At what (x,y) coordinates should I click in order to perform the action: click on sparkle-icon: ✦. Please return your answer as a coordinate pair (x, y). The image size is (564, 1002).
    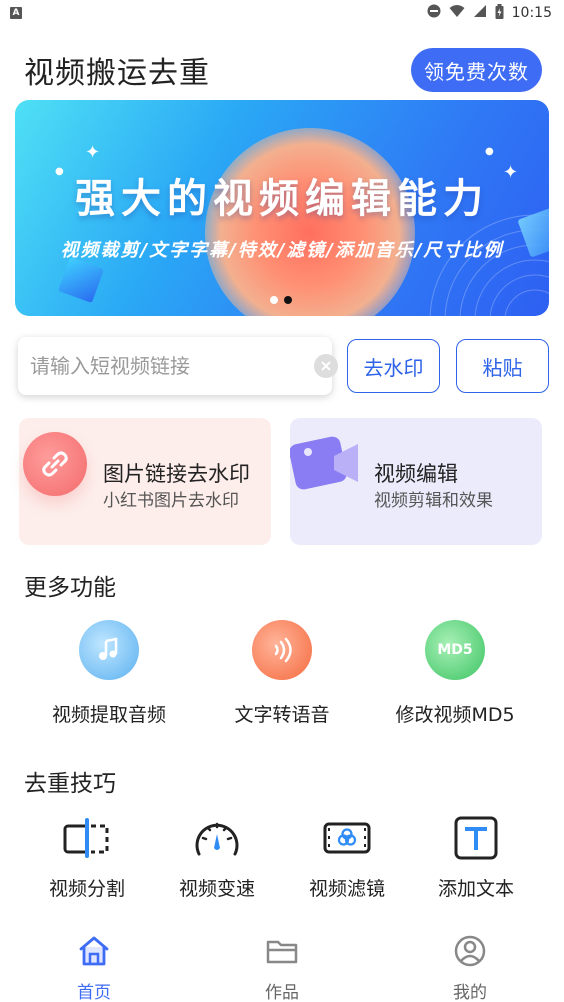
    Looking at the image, I should click on (93, 152).